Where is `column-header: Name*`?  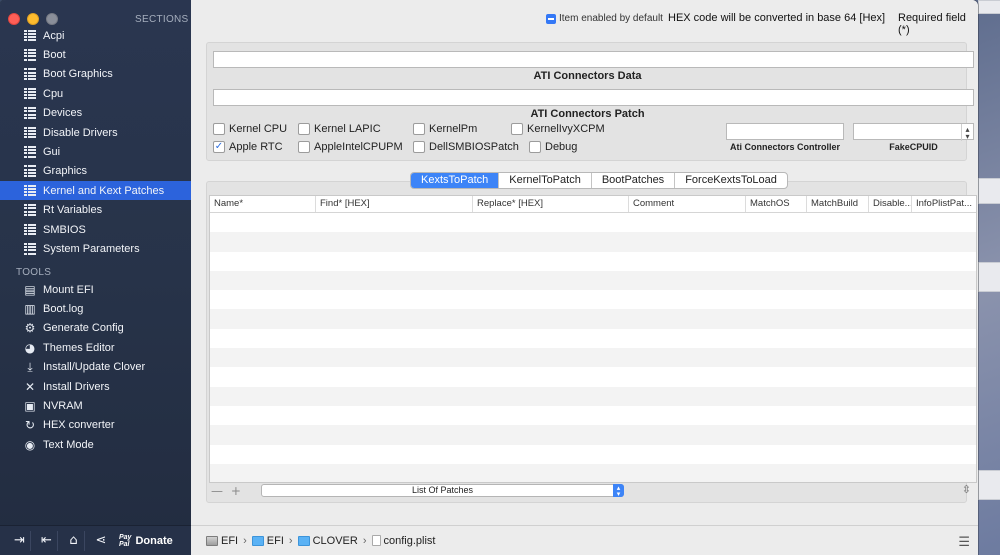
column-header: Name* is located at coordinates (263, 204).